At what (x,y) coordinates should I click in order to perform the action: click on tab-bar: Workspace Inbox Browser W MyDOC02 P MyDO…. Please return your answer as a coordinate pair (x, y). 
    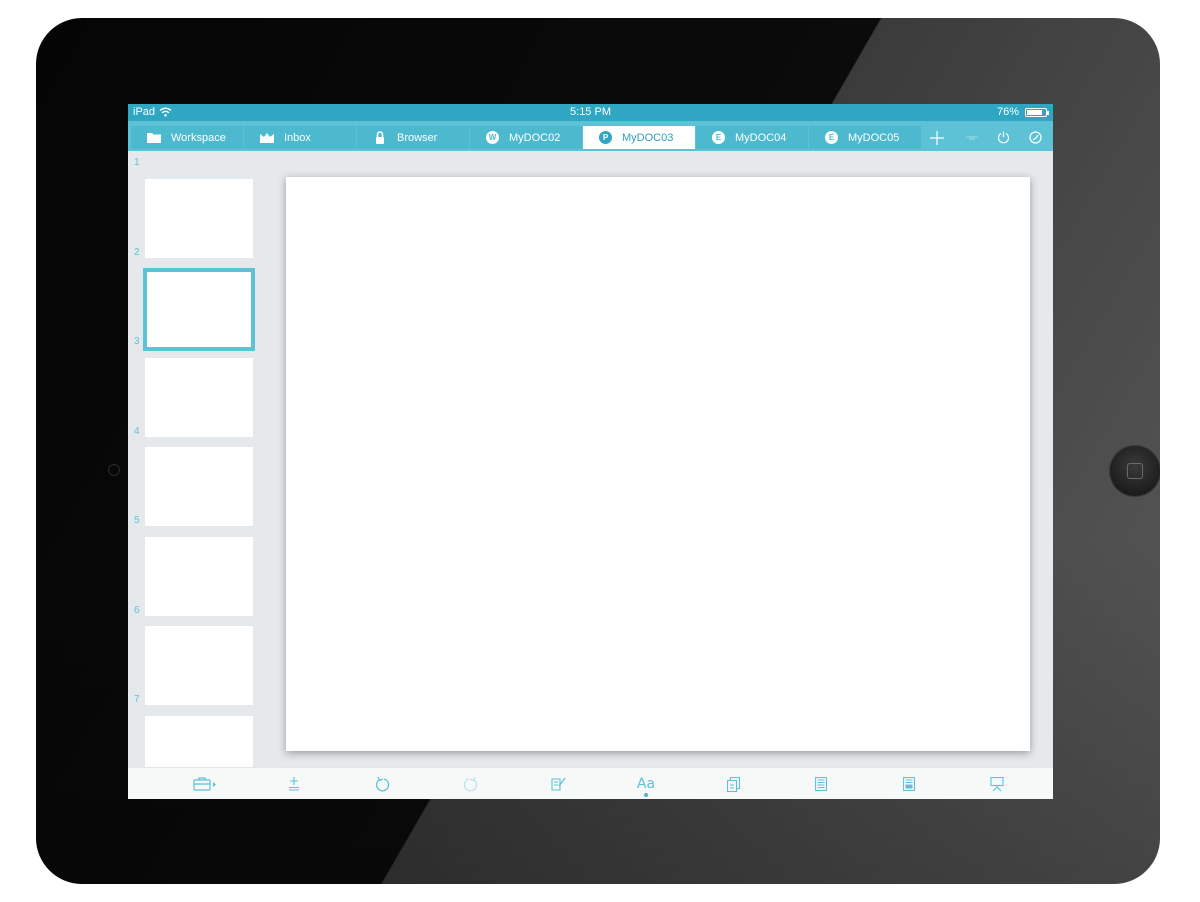
    Looking at the image, I should click on (590, 136).